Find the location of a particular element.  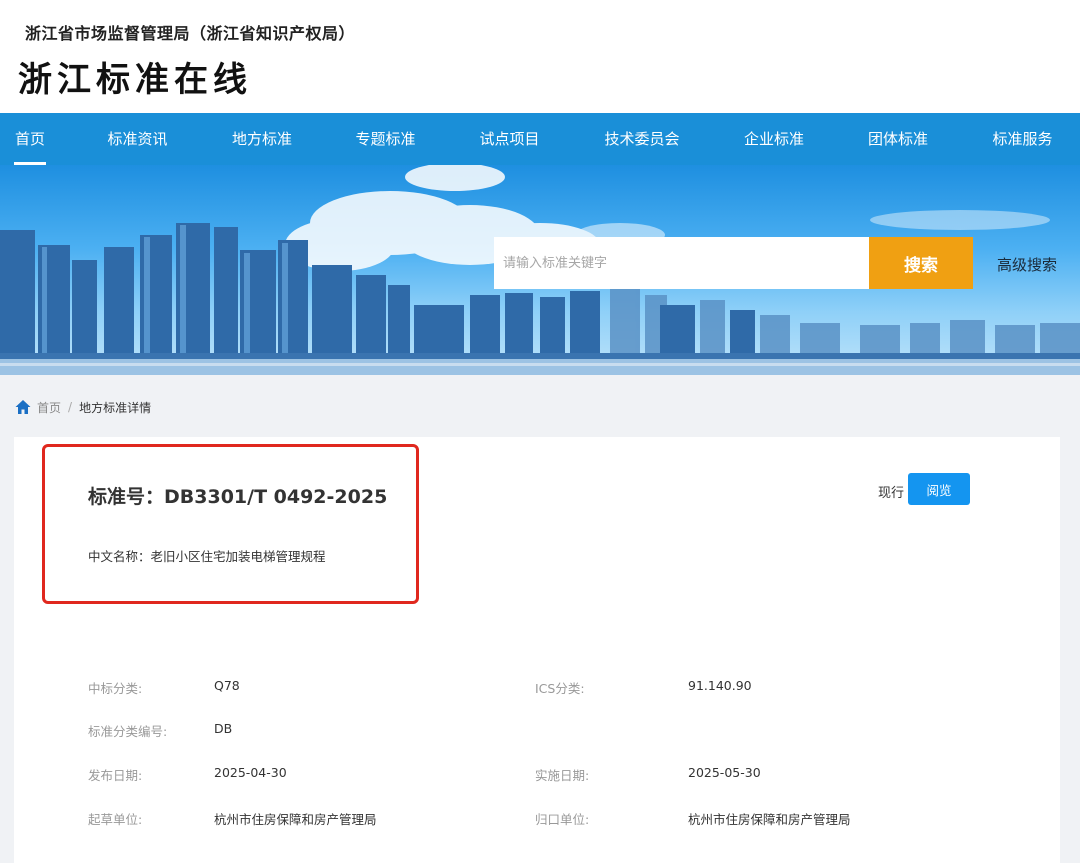

field-value-publish-date: 2025-04-30 is located at coordinates (250, 772).